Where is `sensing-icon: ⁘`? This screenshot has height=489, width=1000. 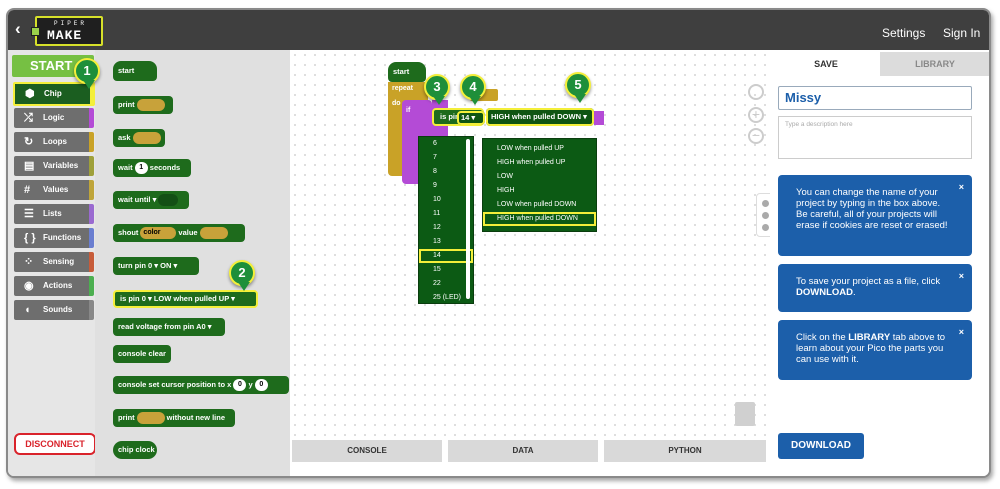 sensing-icon: ⁘ is located at coordinates (29, 262).